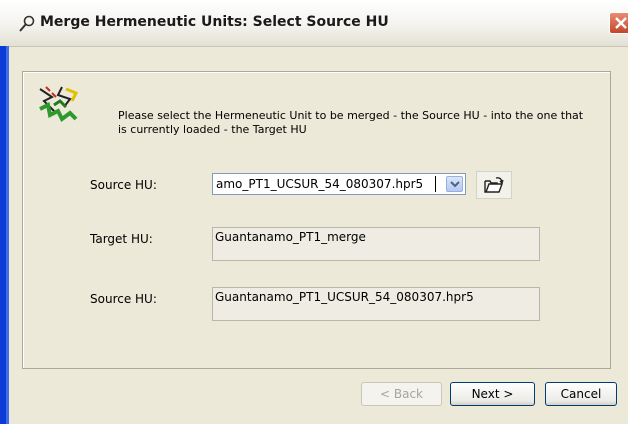 Image resolution: width=628 pixels, height=424 pixels. I want to click on magnifier-icon, so click(27, 24).